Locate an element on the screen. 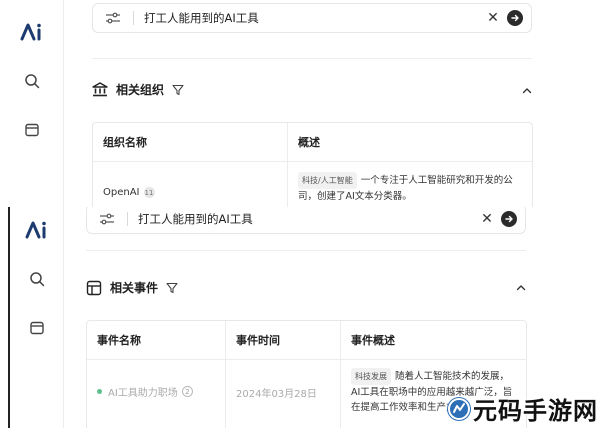 The image size is (600, 428). count-badge: 2 is located at coordinates (187, 391).